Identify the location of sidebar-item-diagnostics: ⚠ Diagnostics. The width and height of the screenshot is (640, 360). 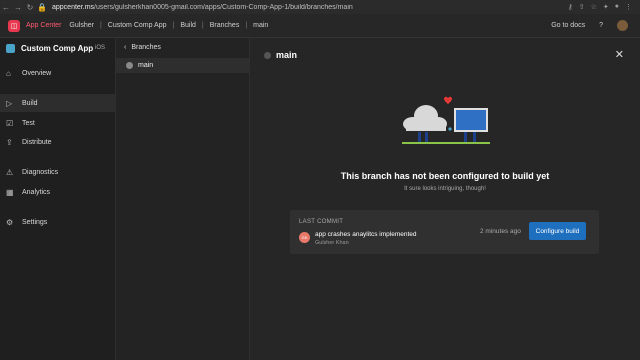
(58, 172).